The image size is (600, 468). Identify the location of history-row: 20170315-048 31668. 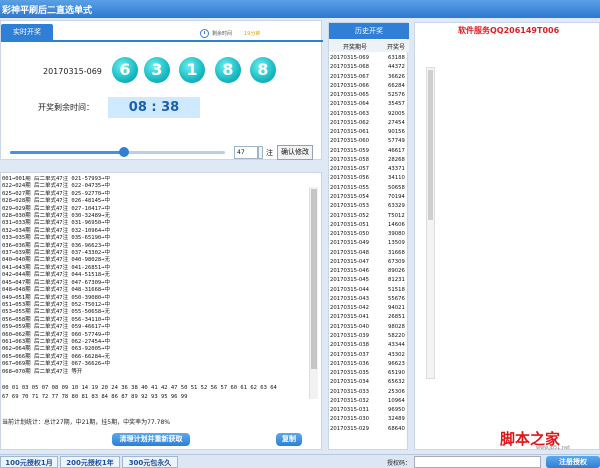
(369, 253).